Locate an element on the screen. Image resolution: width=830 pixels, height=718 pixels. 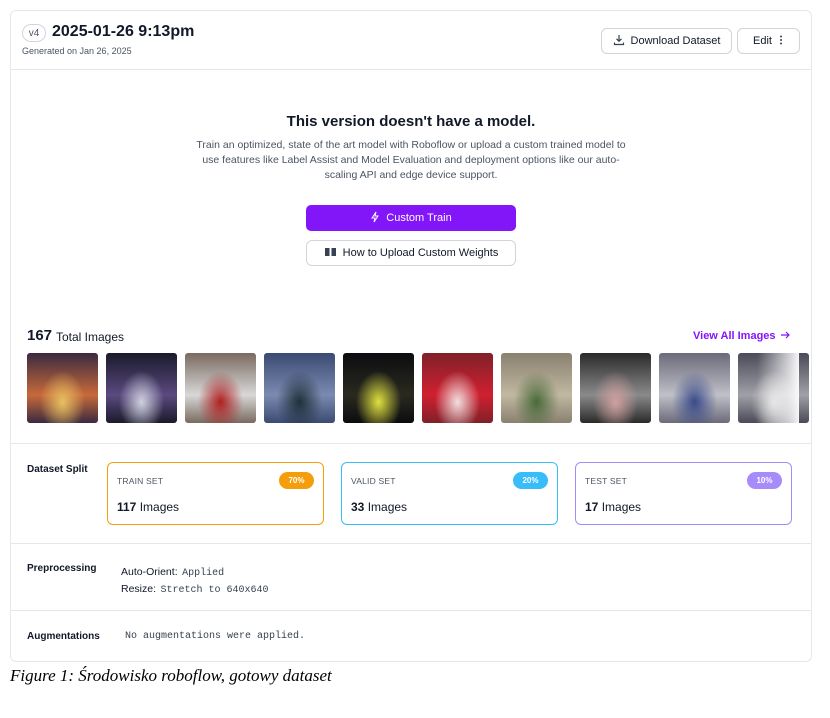
preprocessing-value: Stretch to 640x640 is located at coordinates (214, 590).